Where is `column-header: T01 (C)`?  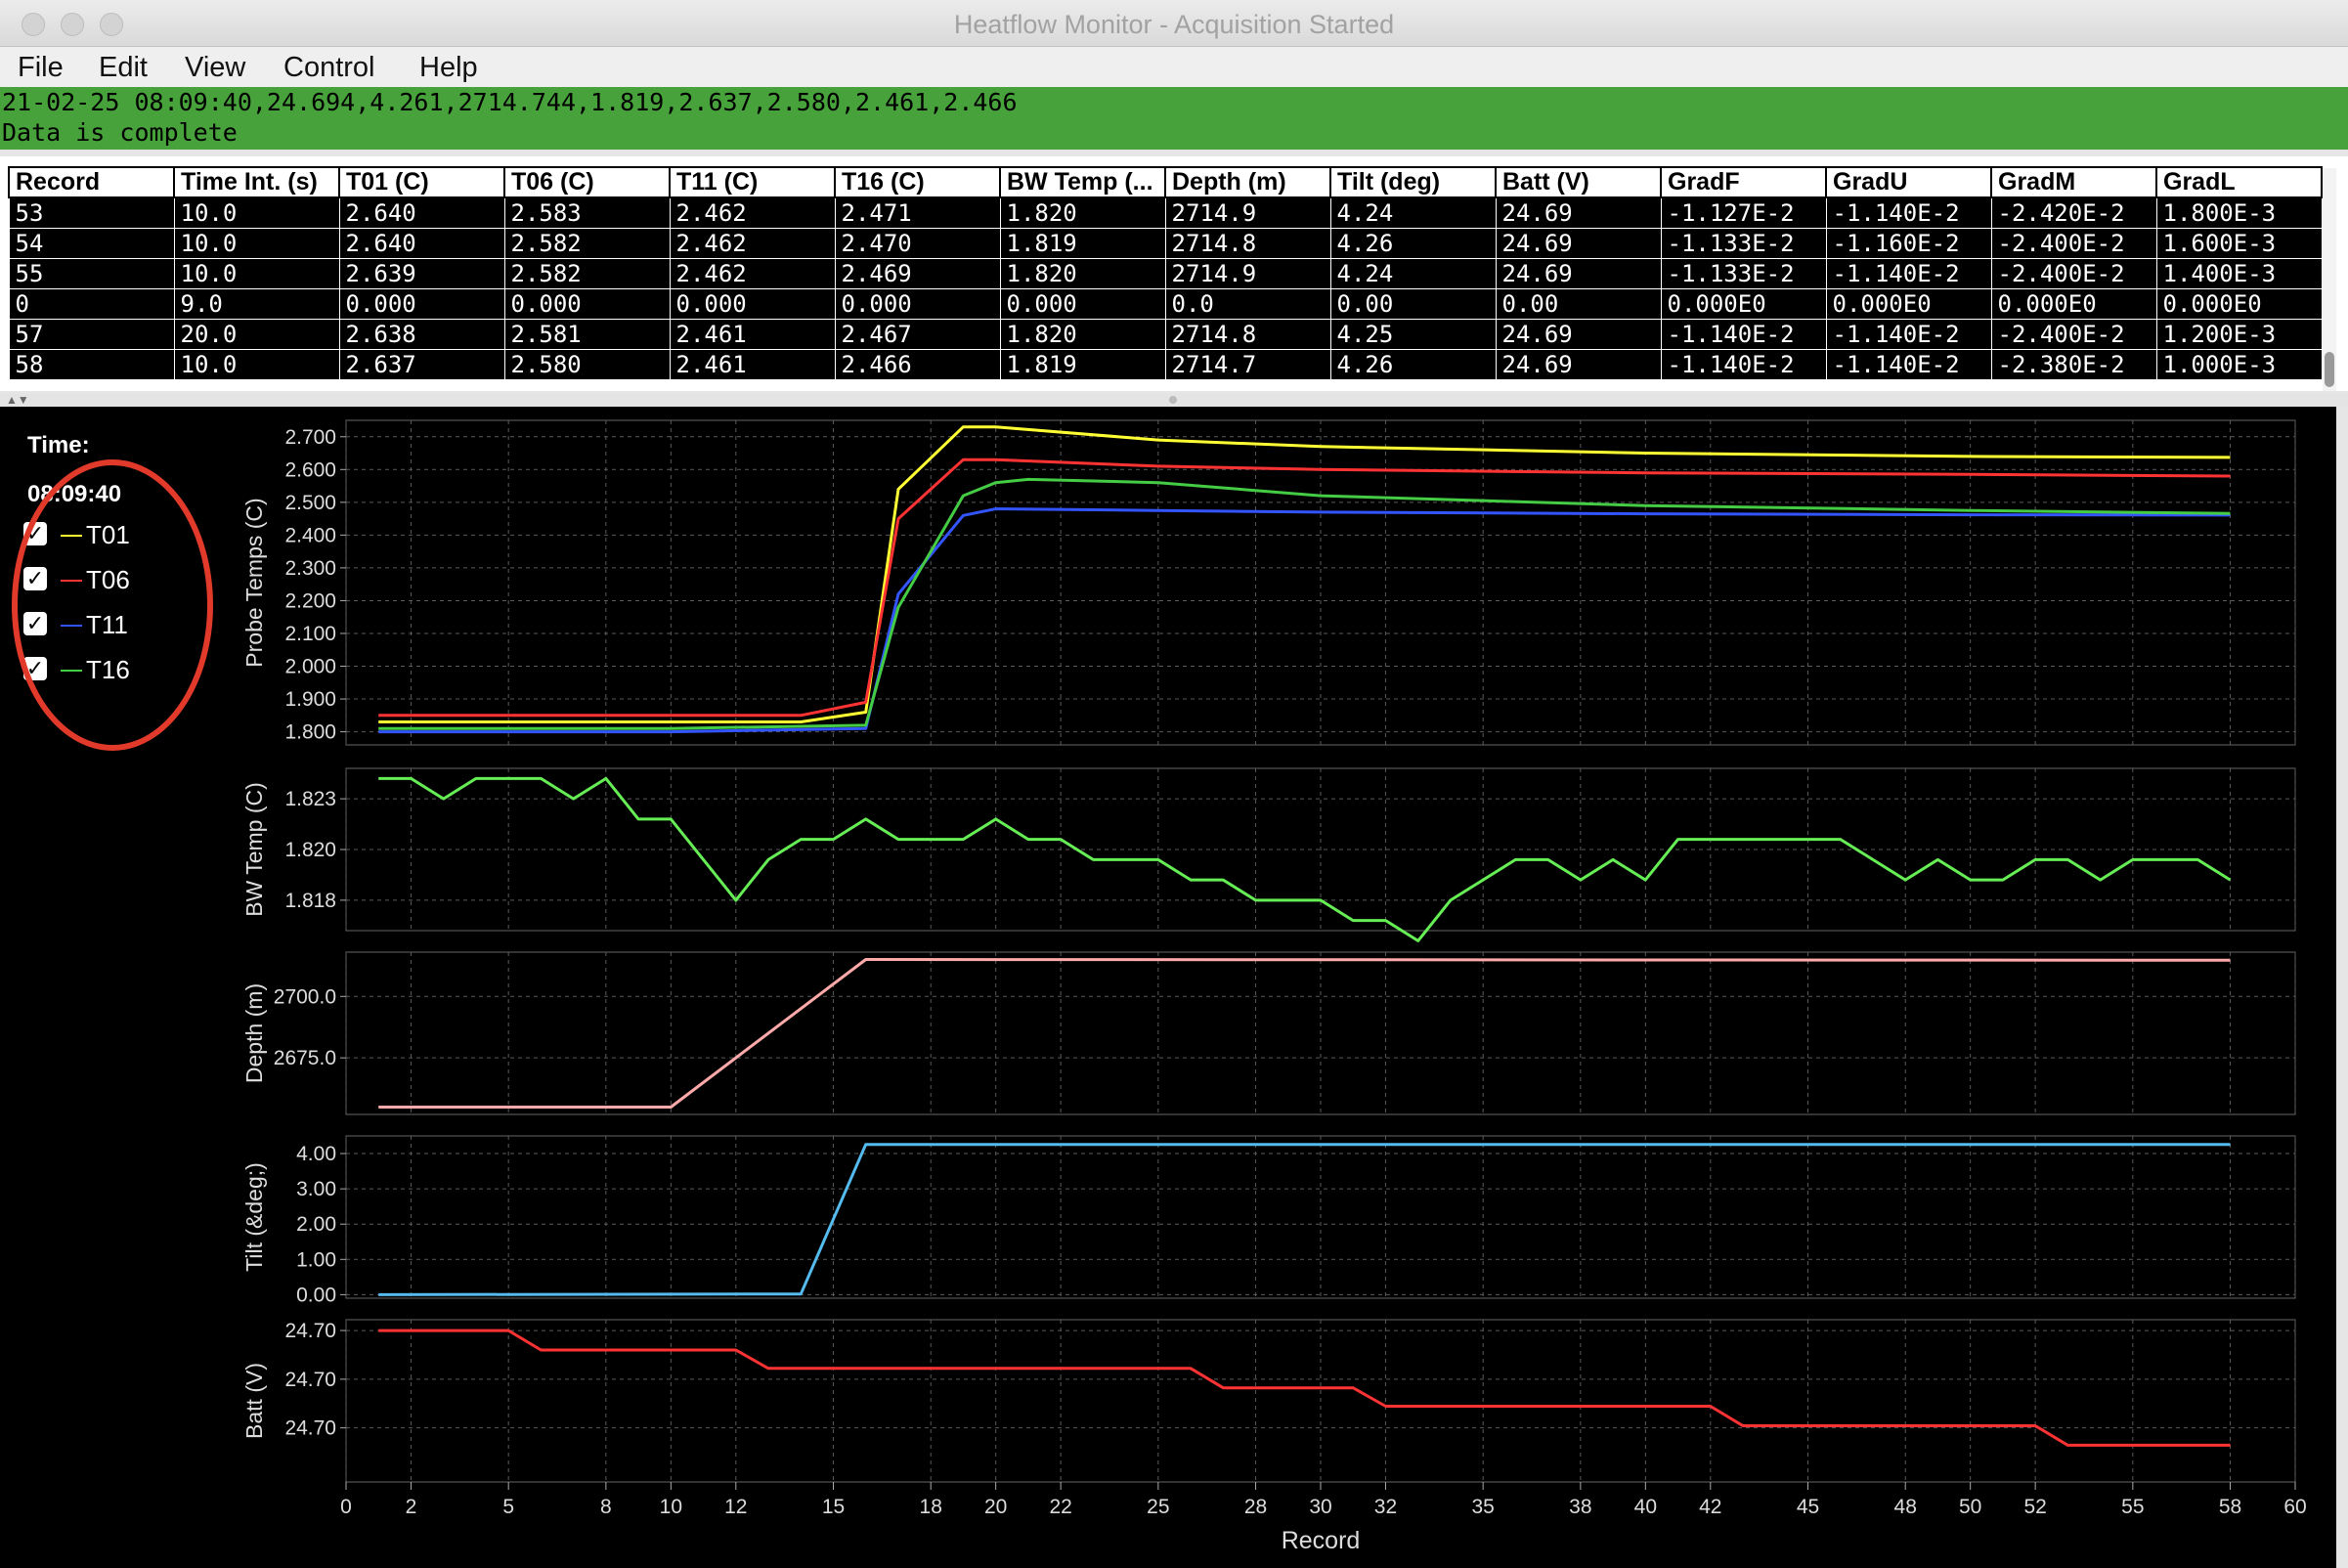
column-header: T01 (C) is located at coordinates (421, 182).